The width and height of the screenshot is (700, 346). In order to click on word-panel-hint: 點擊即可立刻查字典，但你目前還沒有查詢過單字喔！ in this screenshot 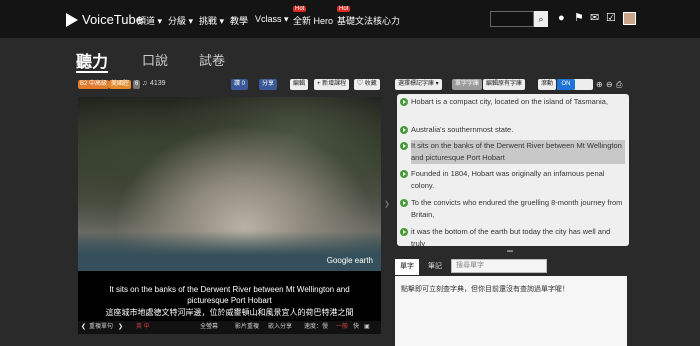, I will do `click(485, 289)`.